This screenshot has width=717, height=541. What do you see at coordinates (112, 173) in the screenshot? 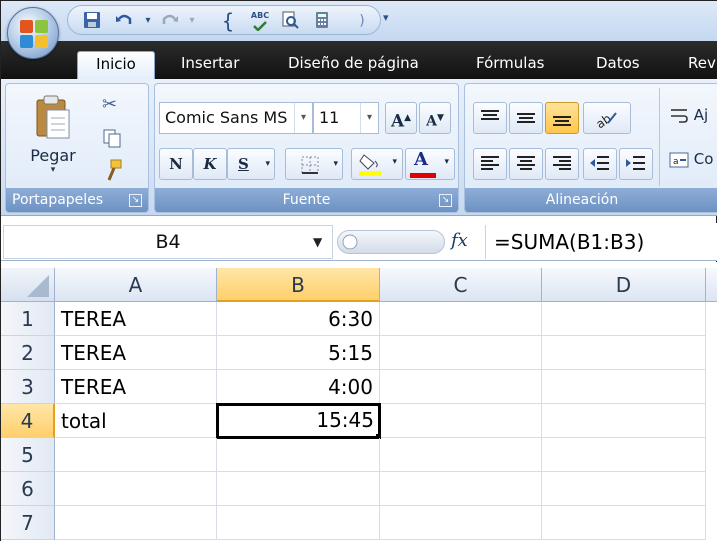
I see `format-painter-icon` at bounding box center [112, 173].